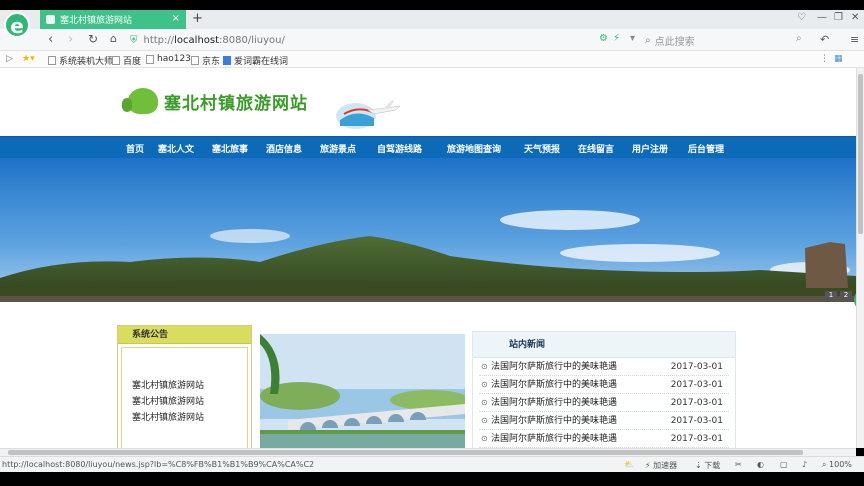  What do you see at coordinates (230, 148) in the screenshot?
I see `nav-item-stories: 塞北旅事` at bounding box center [230, 148].